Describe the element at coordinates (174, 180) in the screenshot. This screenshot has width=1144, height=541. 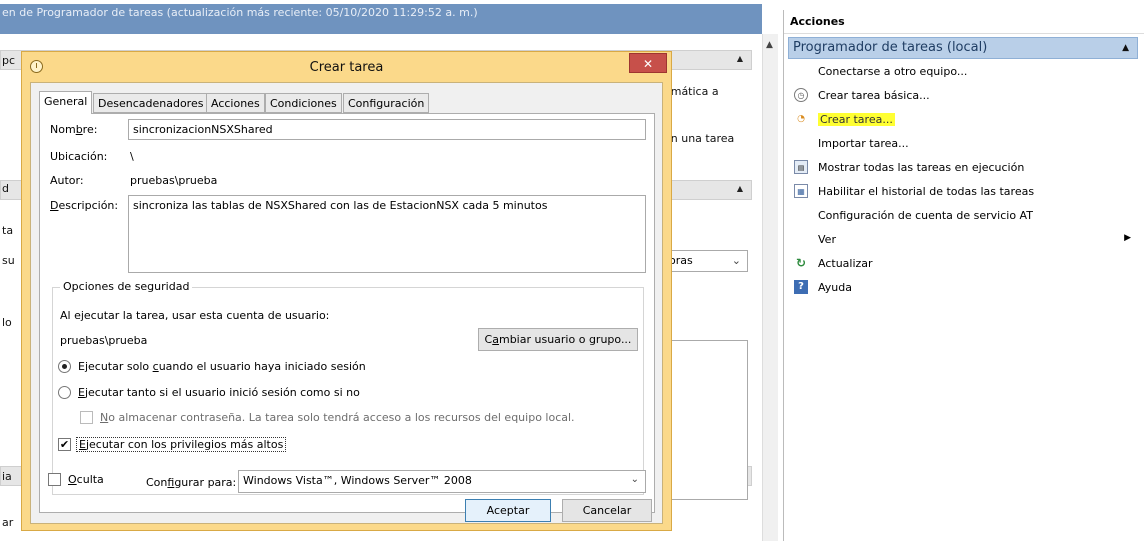
I see `author-value: pruebas\prueba` at that location.